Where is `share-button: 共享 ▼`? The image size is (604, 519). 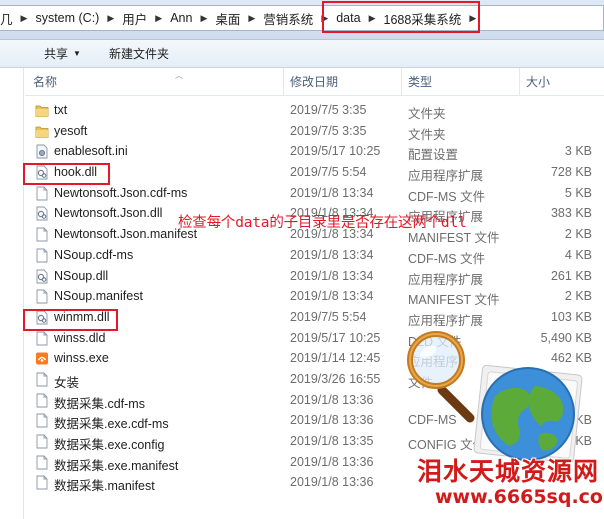
share-button: 共享 ▼ is located at coordinates (46, 54).